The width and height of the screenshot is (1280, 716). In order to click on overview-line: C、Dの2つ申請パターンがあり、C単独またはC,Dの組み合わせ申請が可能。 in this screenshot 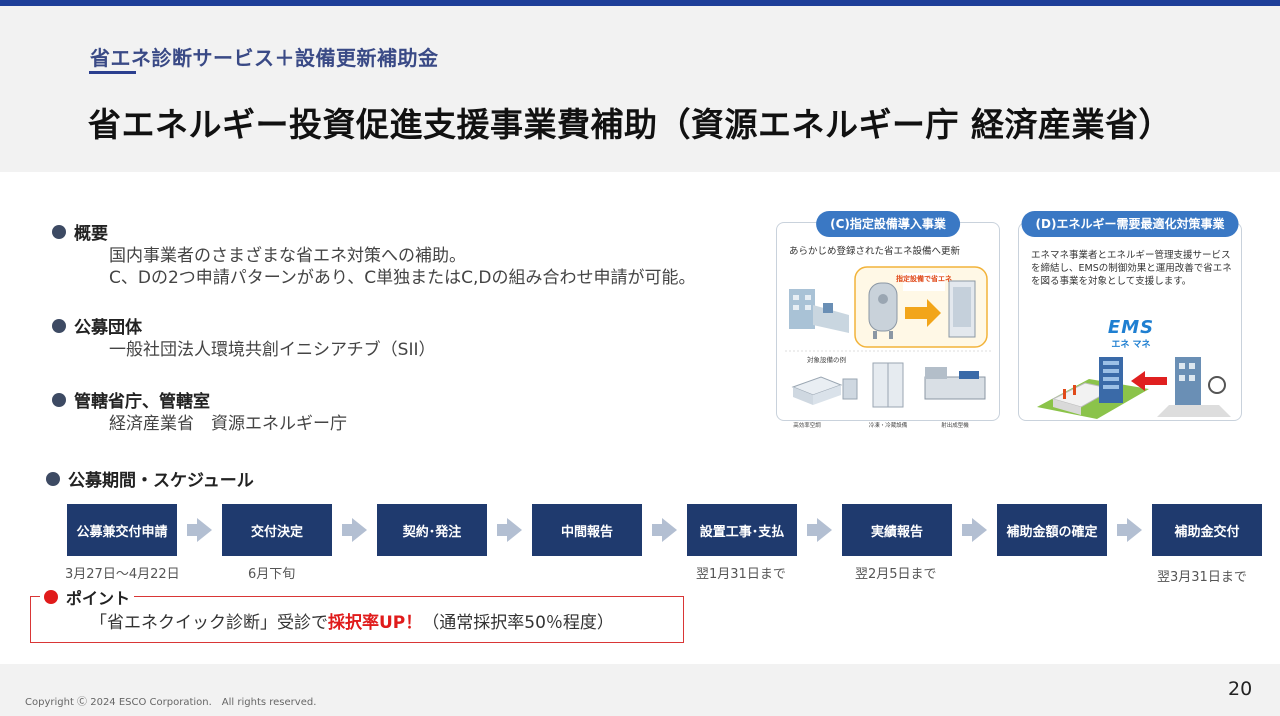, I will do `click(402, 278)`.